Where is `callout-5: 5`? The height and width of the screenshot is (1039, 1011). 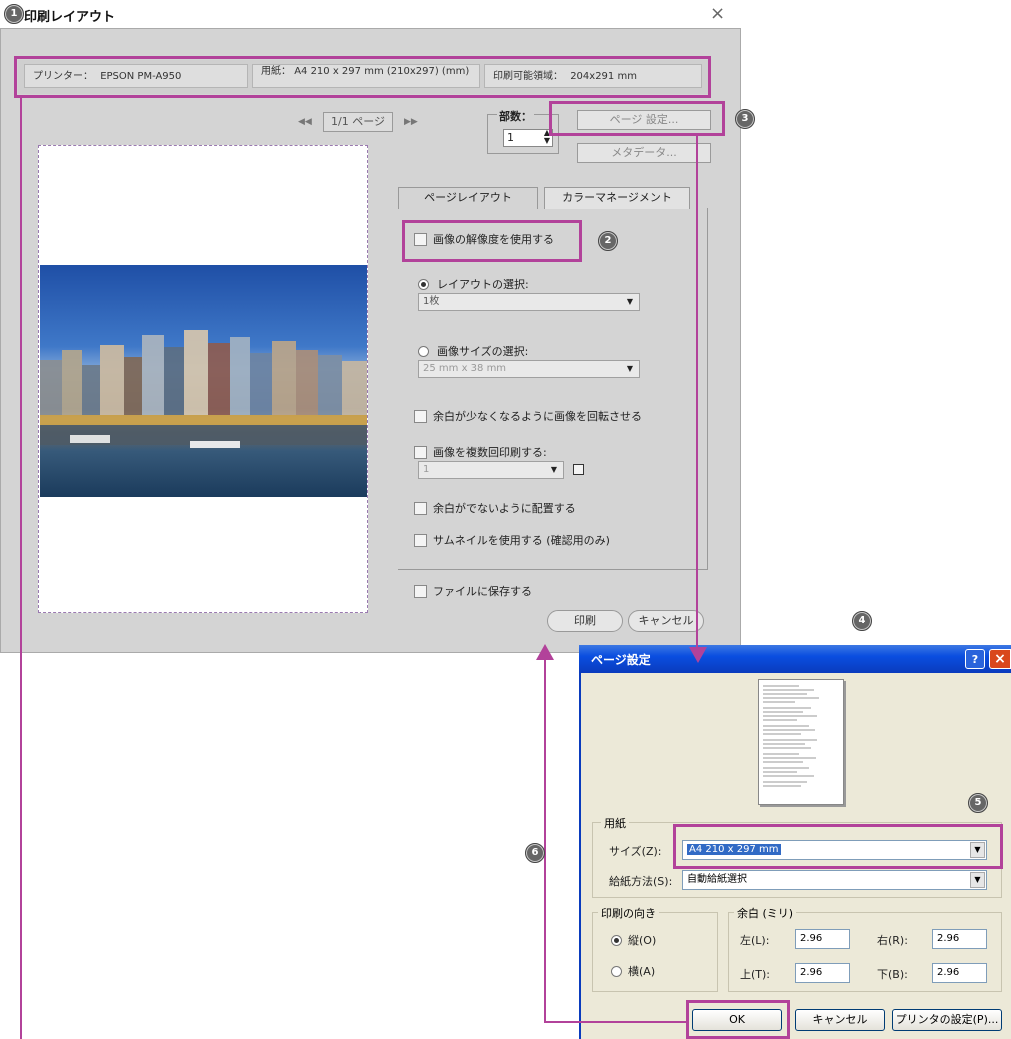
callout-5: 5 is located at coordinates (978, 803).